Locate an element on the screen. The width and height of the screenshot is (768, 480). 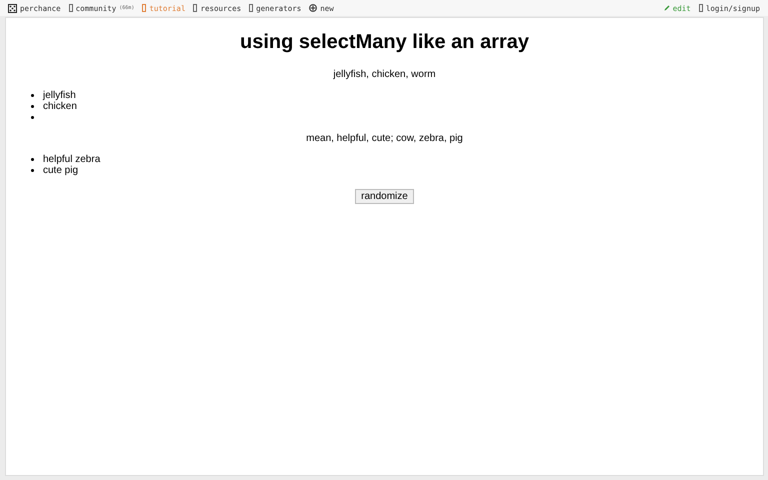
list-item: cute pig is located at coordinates (60, 170).